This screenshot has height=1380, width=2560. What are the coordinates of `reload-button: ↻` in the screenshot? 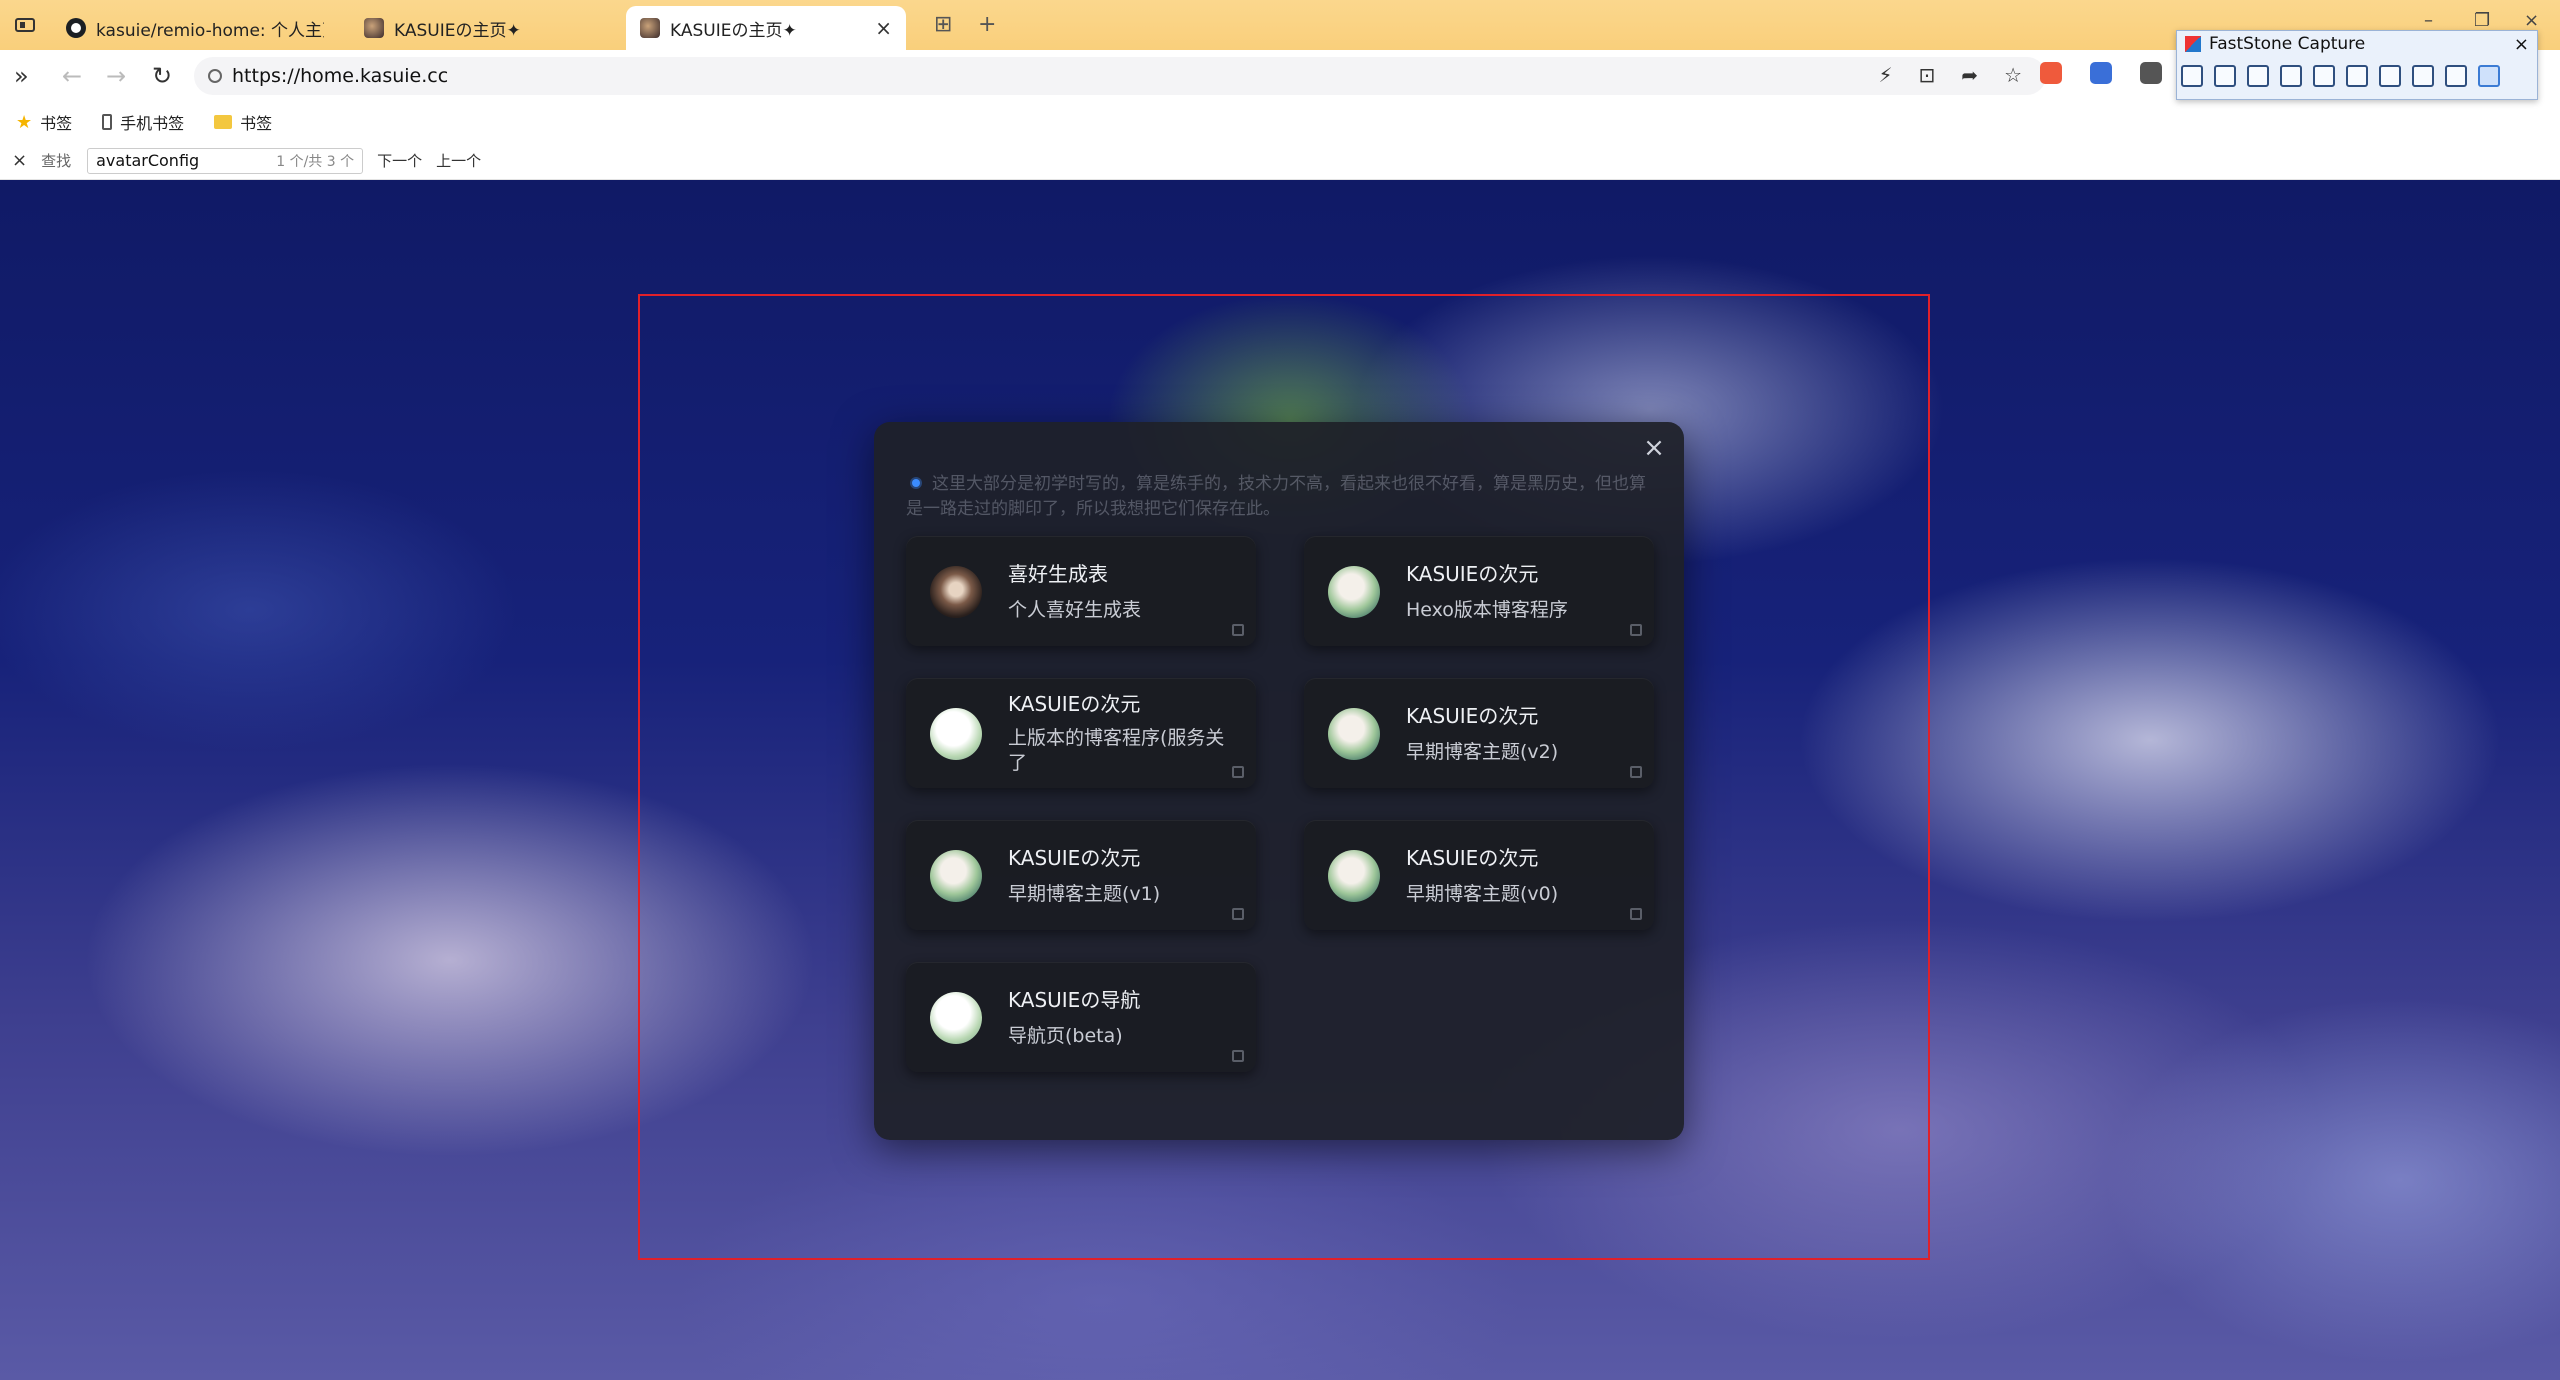 It's located at (162, 76).